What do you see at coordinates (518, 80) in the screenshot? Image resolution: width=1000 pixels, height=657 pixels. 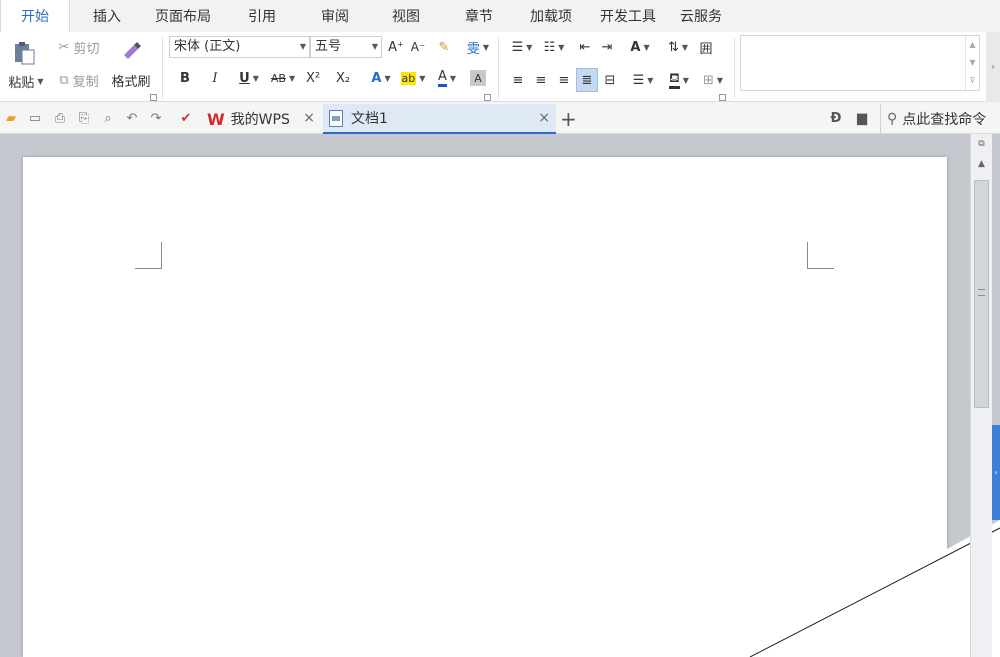 I see `align-left-icon: ≡` at bounding box center [518, 80].